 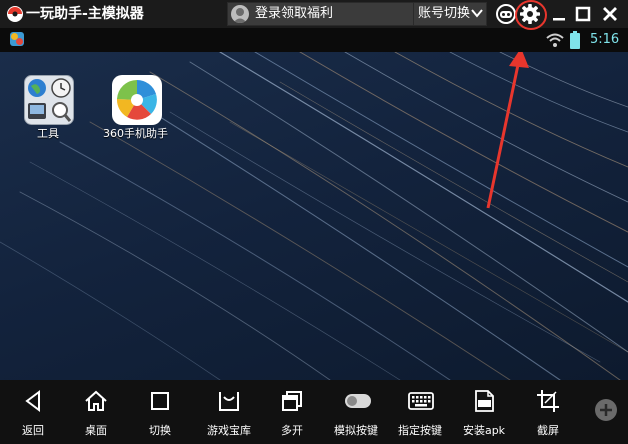 I want to click on multi-instance-icon, so click(x=292, y=401).